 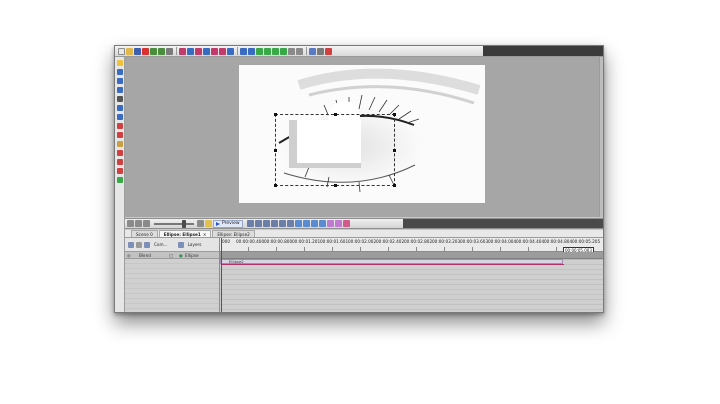 I want to click on zoom-slider-knob, so click(x=184, y=223).